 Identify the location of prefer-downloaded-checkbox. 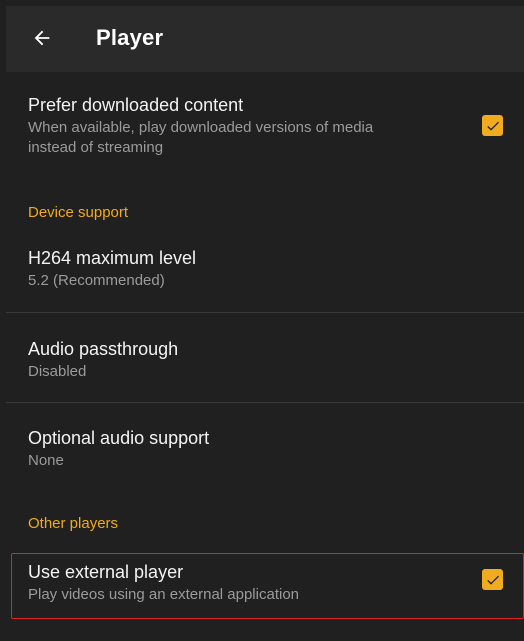
(492, 125).